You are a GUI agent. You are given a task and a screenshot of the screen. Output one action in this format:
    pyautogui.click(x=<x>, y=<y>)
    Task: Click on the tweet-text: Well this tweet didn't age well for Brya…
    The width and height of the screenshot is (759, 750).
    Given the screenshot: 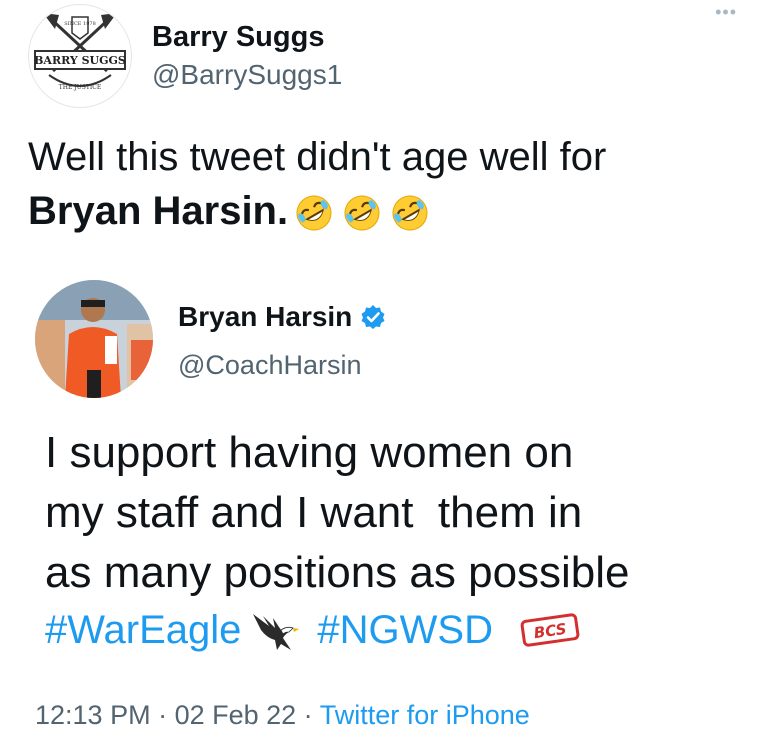 What is the action you would take?
    pyautogui.click(x=378, y=184)
    